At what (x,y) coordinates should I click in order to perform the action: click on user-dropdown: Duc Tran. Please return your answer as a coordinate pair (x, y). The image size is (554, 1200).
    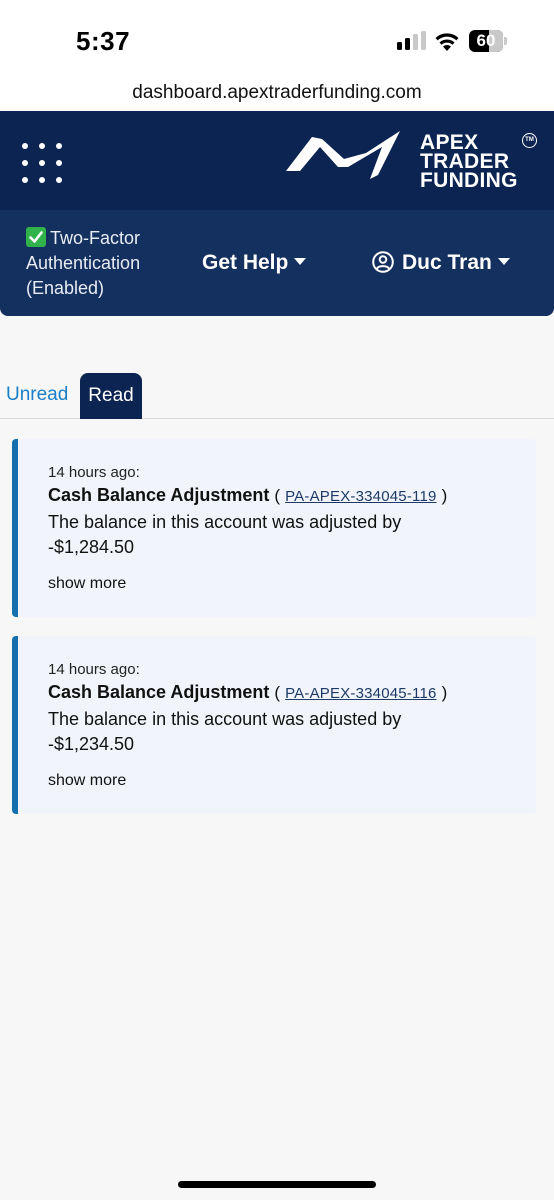
    Looking at the image, I should click on (441, 263).